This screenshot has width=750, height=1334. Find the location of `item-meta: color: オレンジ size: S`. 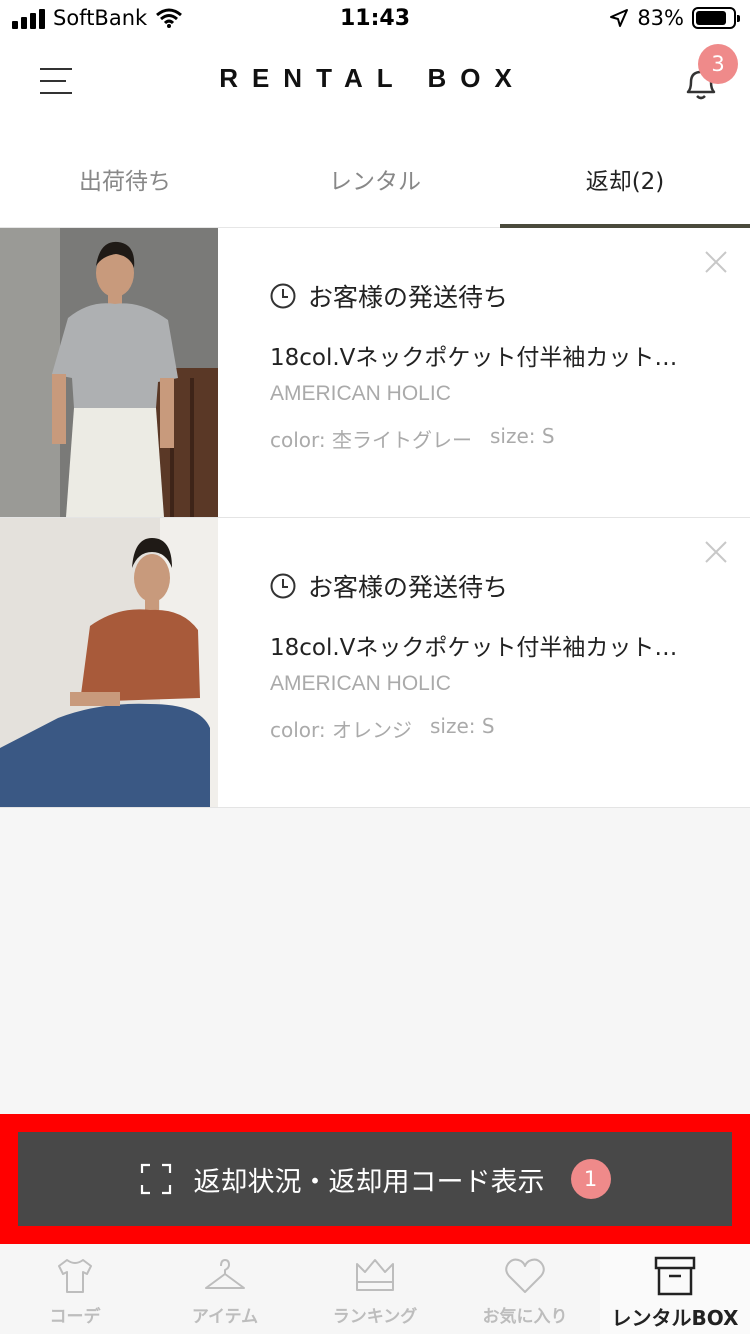

item-meta: color: オレンジ size: S is located at coordinates (382, 728).